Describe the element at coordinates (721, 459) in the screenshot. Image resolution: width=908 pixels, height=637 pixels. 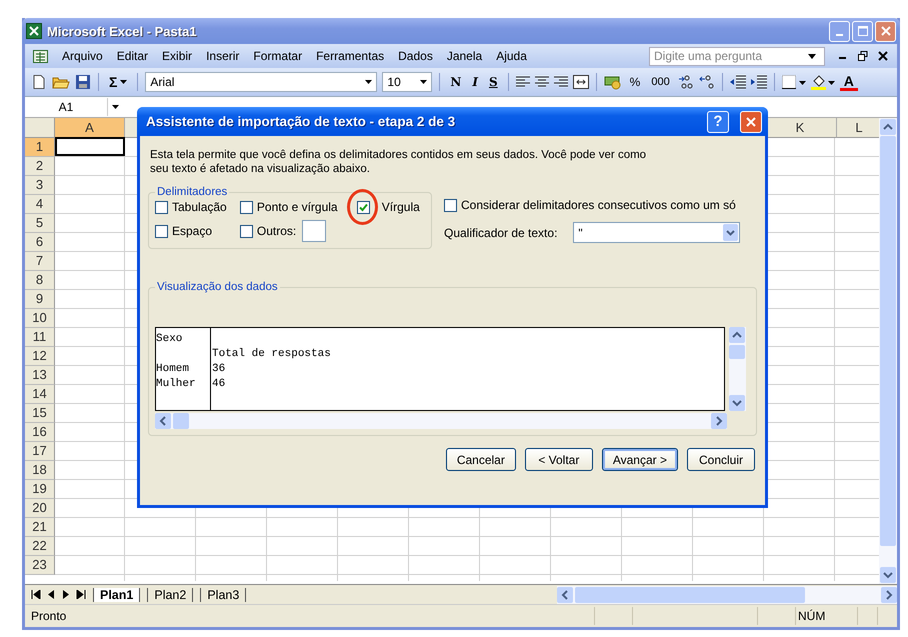
I see `dialog-button: Concluir` at that location.